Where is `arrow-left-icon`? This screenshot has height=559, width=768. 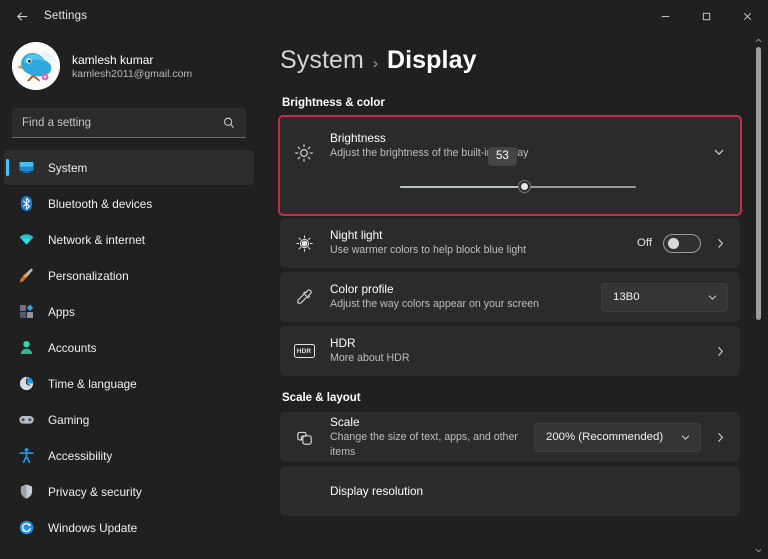 arrow-left-icon is located at coordinates (21, 16).